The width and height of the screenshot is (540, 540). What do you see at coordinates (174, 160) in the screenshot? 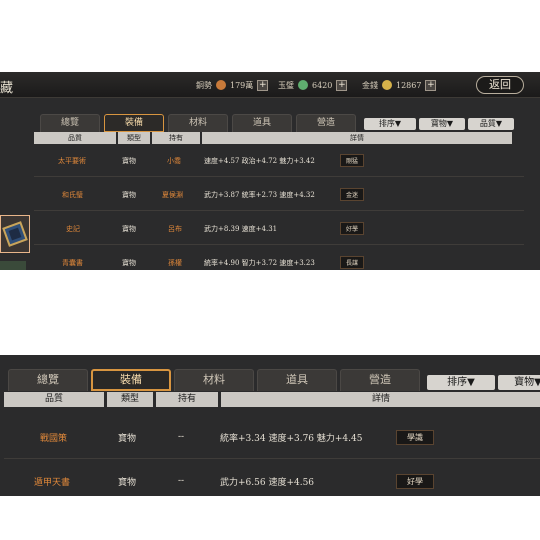
I see `item-owner: 小喬` at bounding box center [174, 160].